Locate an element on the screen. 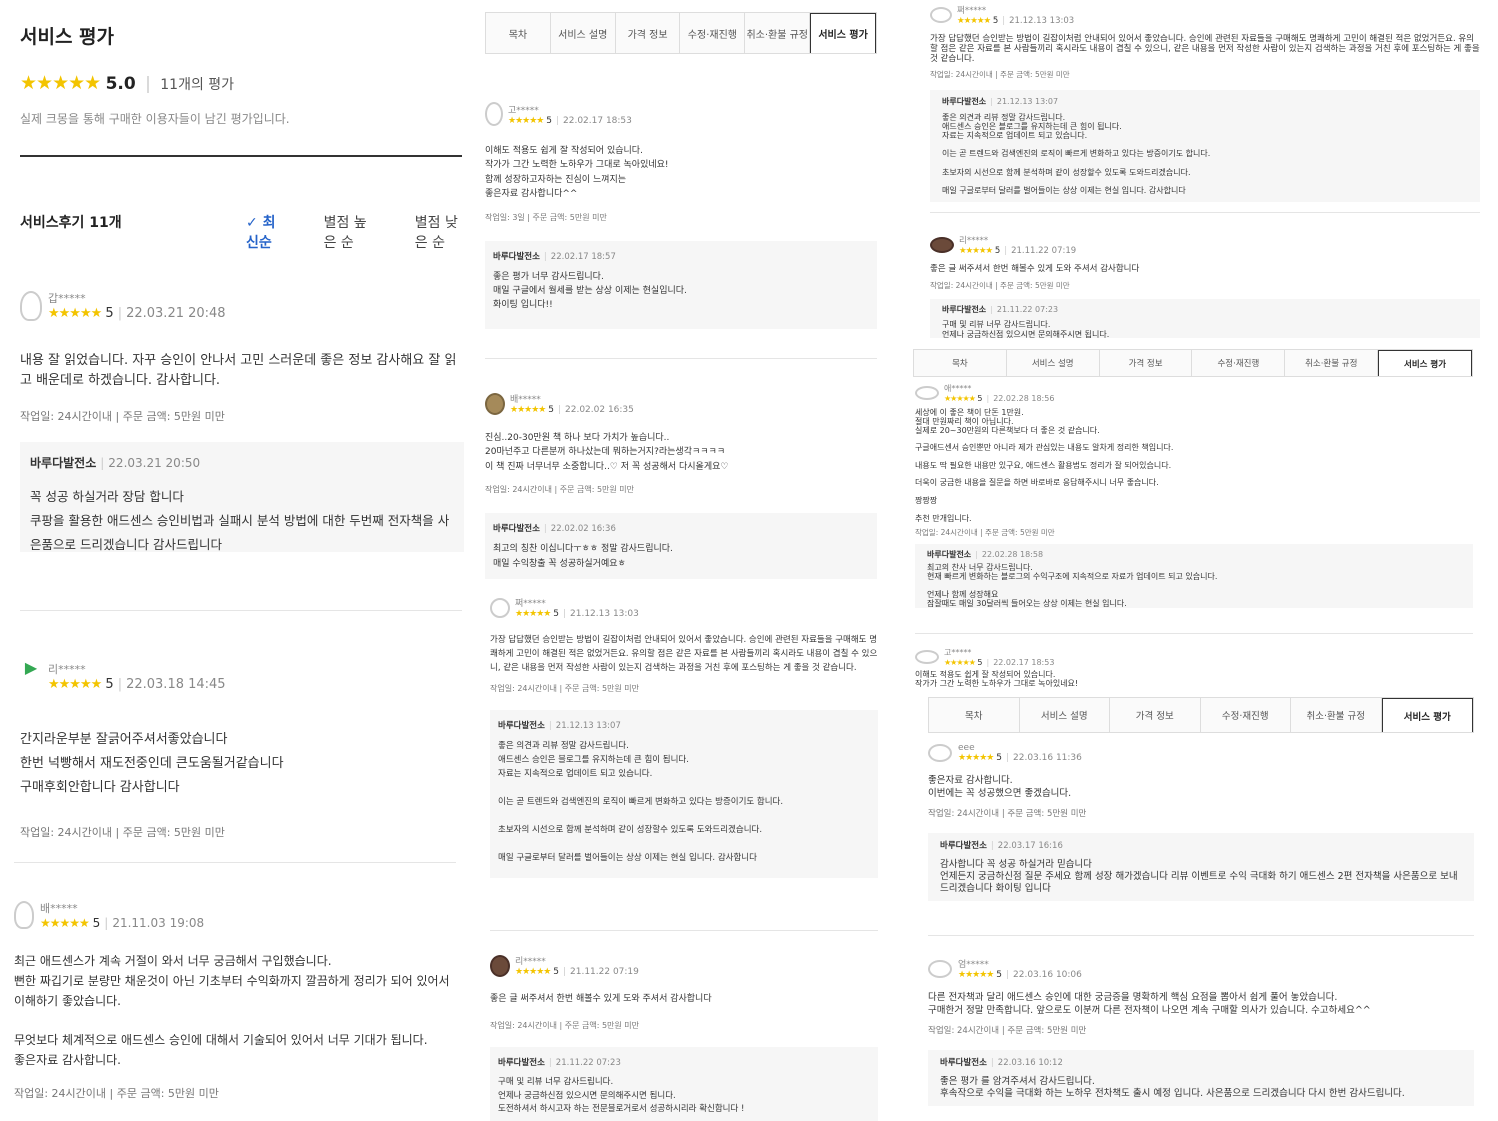 The width and height of the screenshot is (1498, 1121). reply-date: 22.03.16 10:12 is located at coordinates (1030, 1062).